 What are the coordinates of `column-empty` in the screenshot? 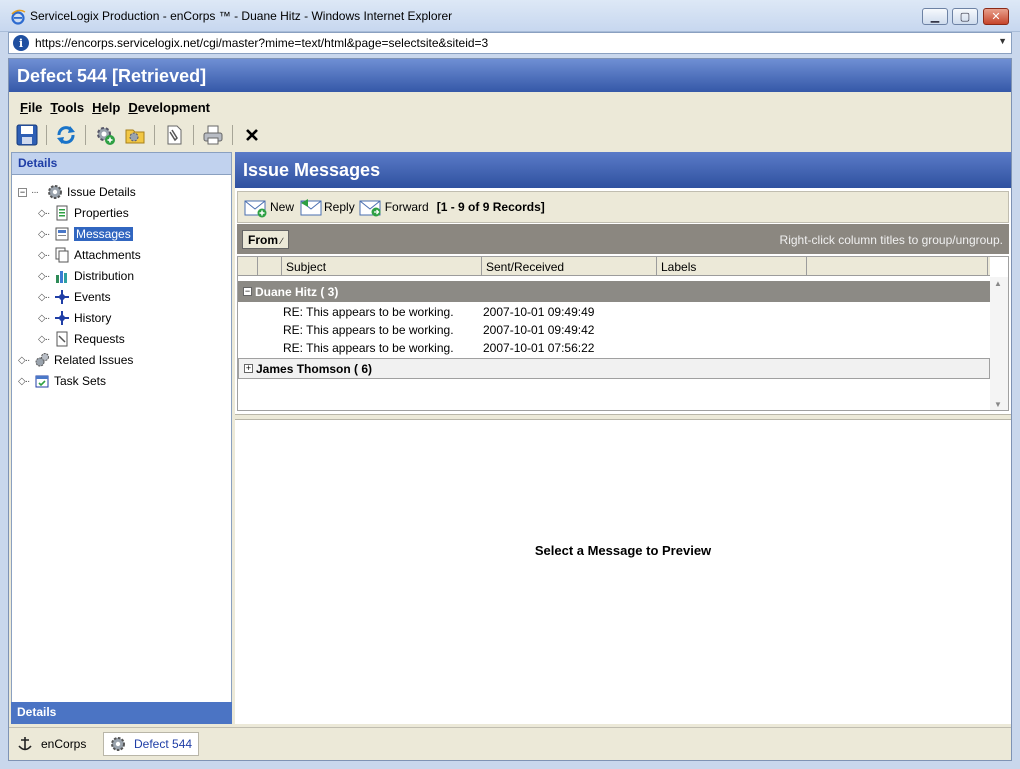 It's located at (897, 266).